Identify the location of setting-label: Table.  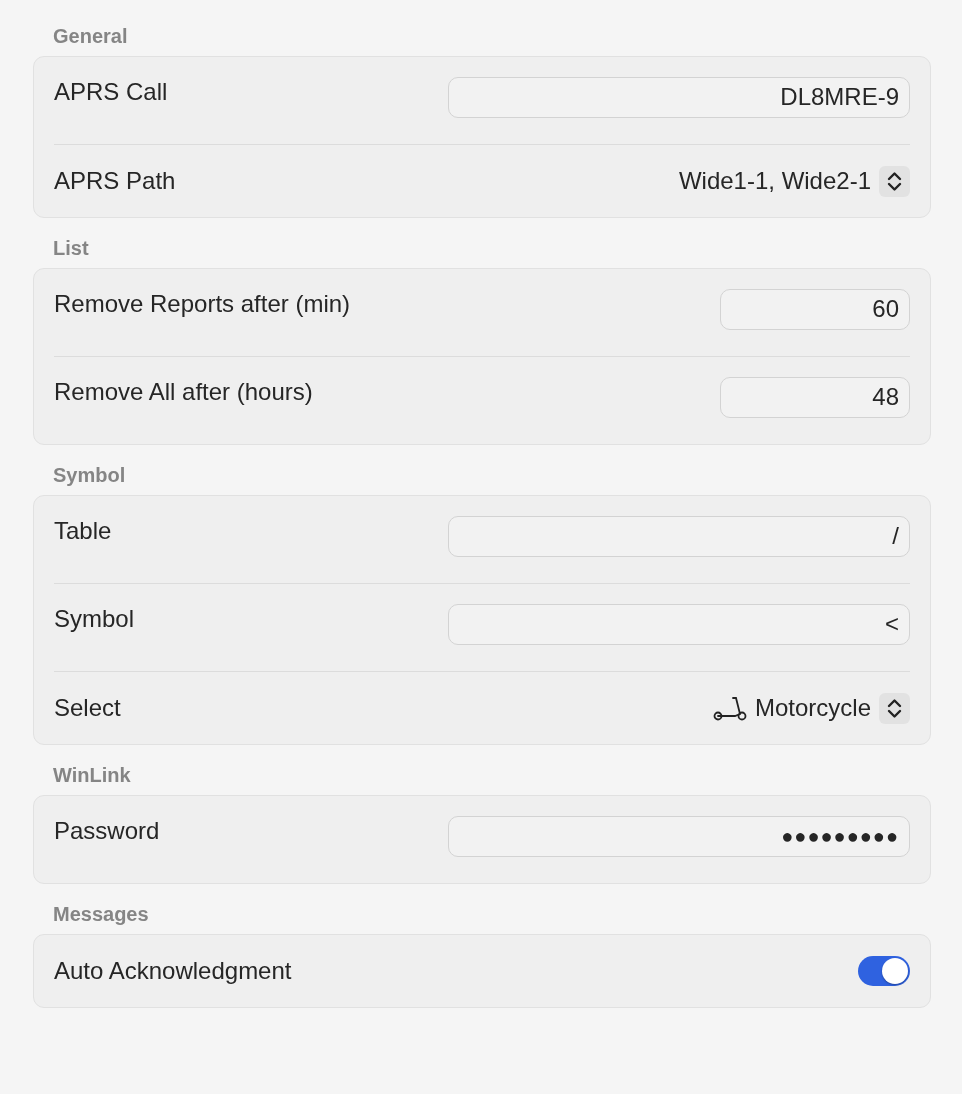
(83, 531).